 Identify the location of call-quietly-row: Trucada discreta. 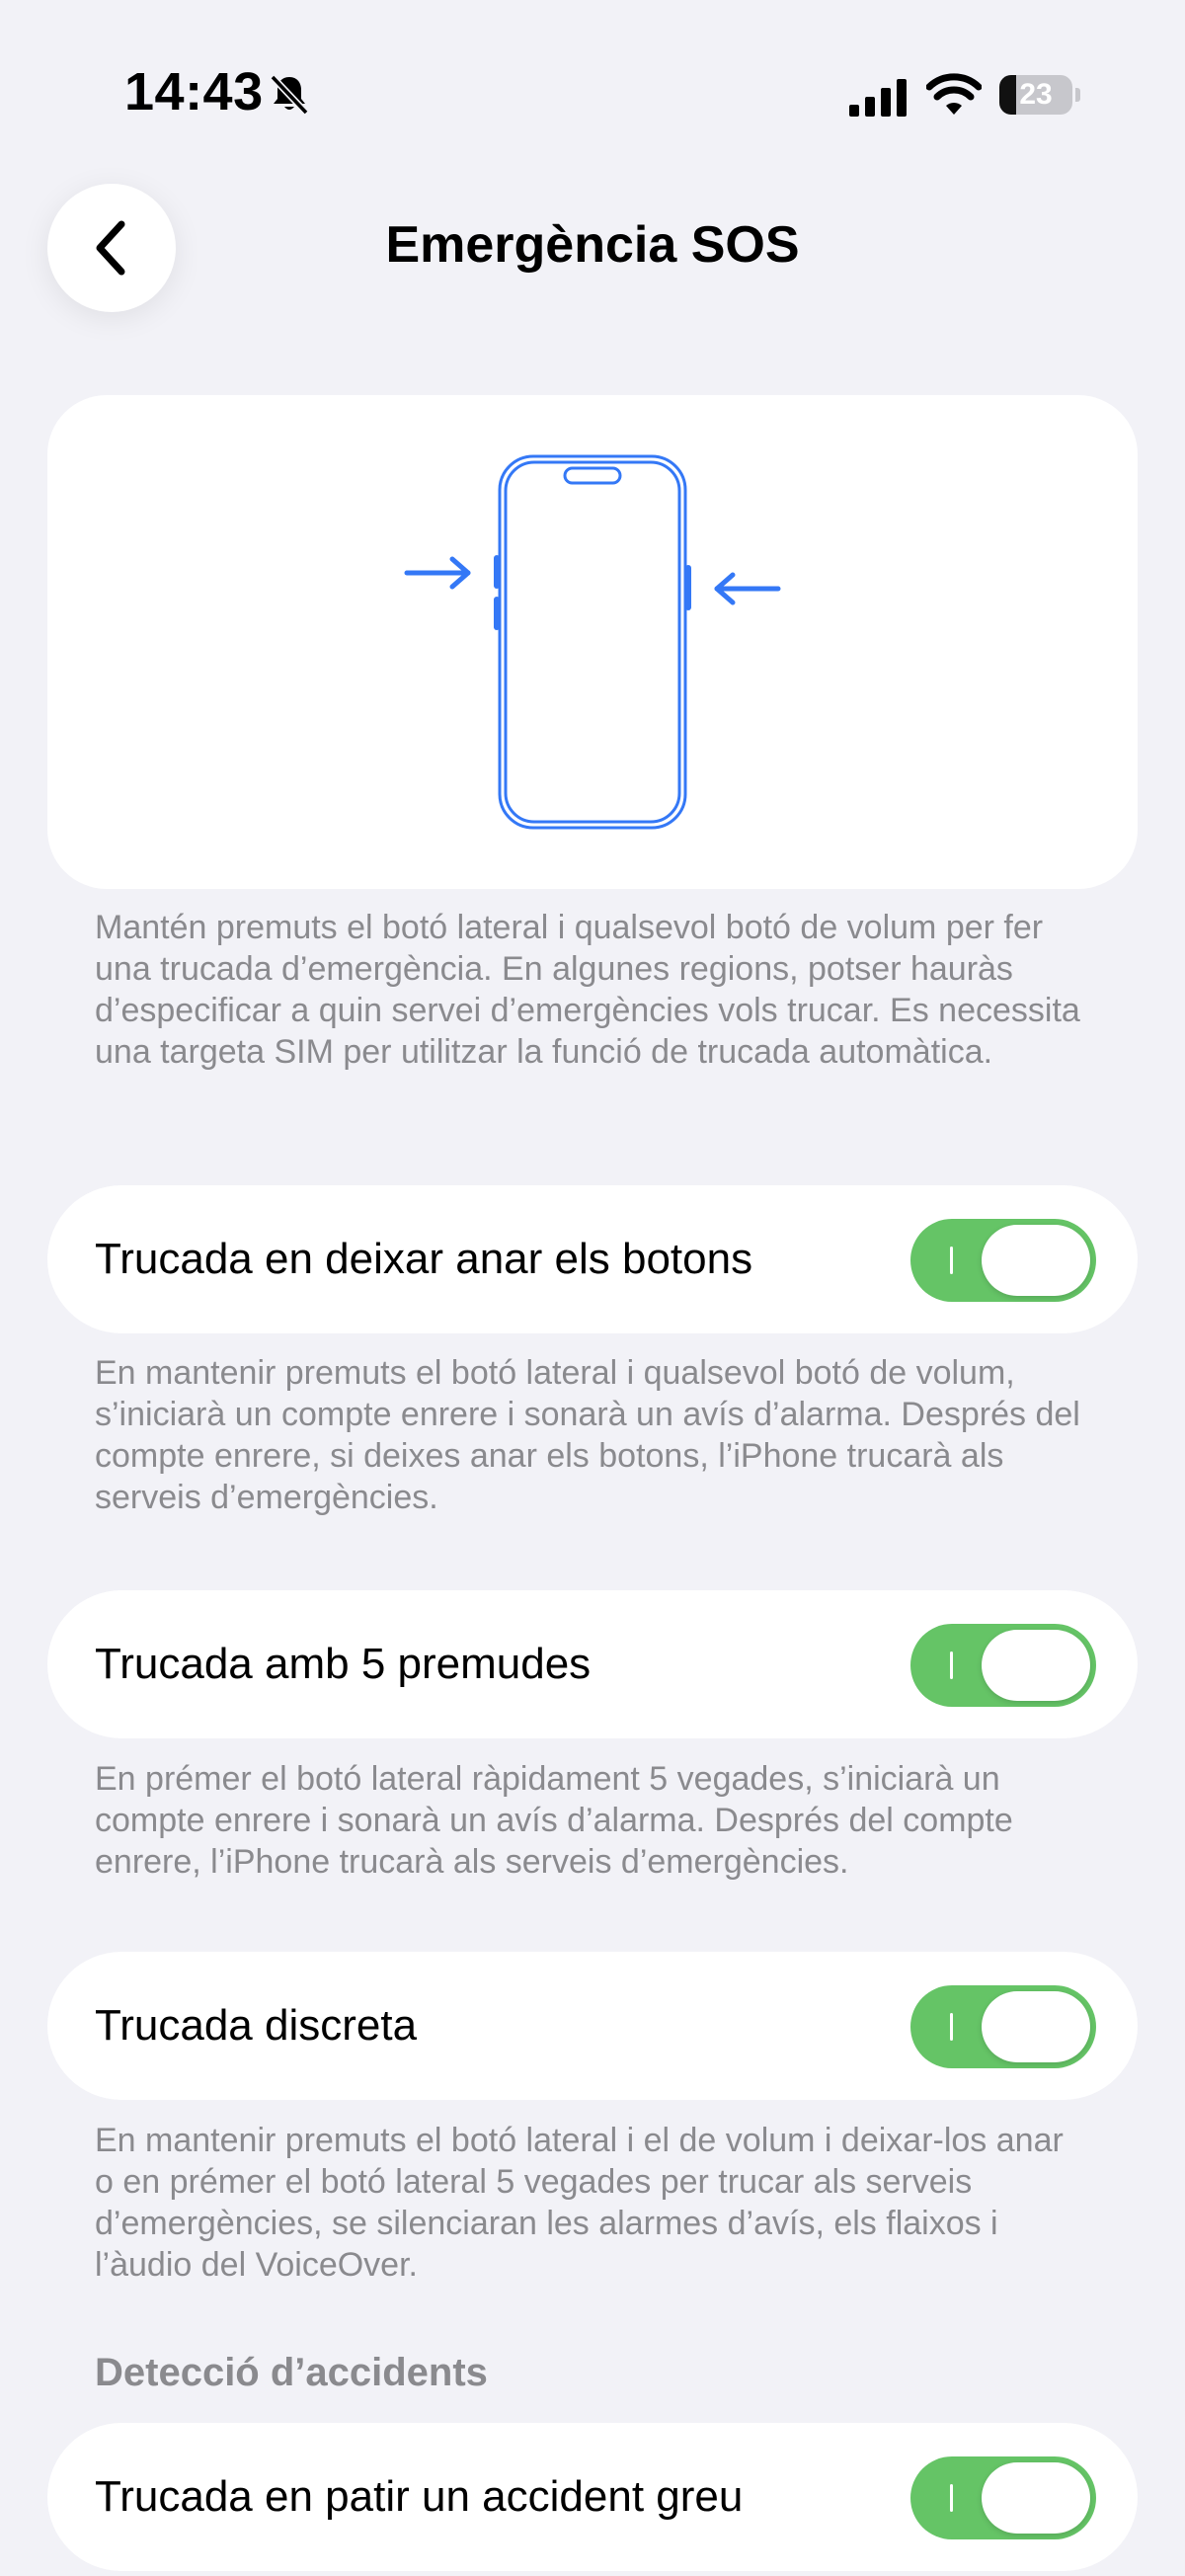
(592, 2026).